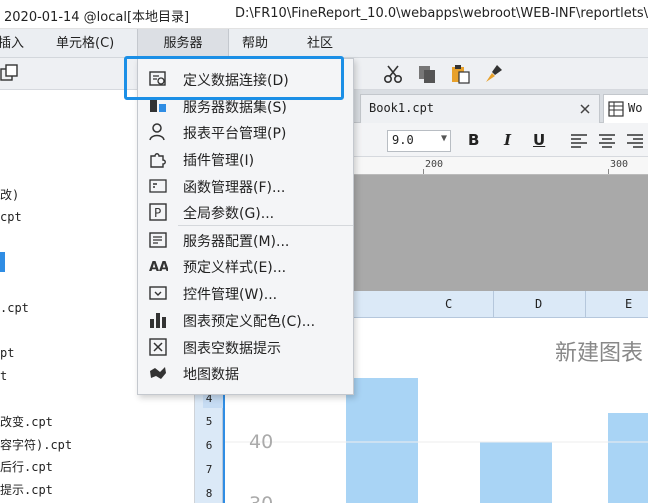 This screenshot has height=503, width=648. I want to click on tab-book1: Book1.cpt, so click(480, 108).